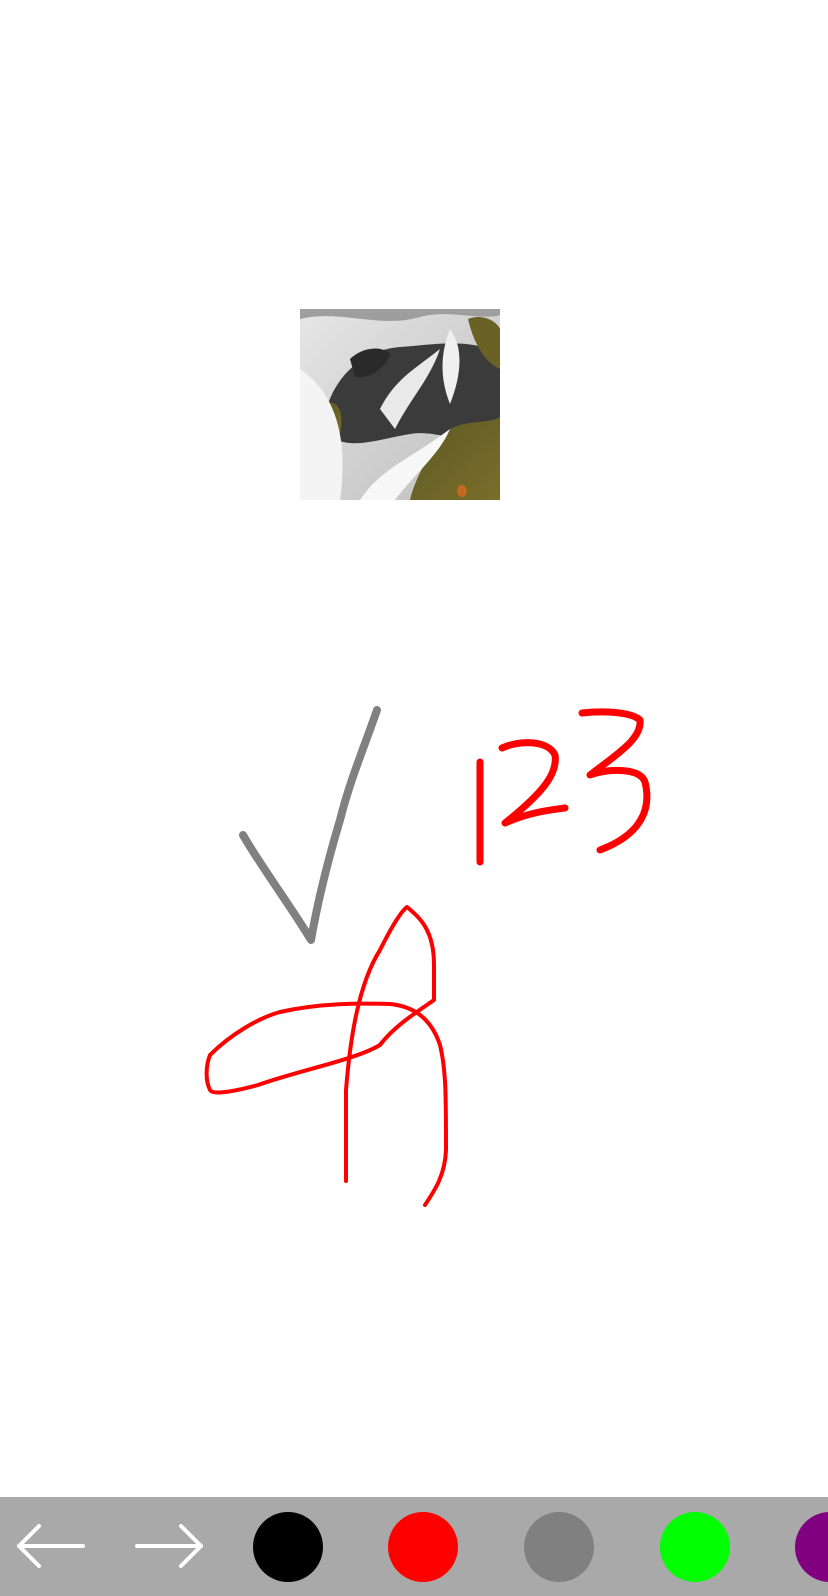 The height and width of the screenshot is (1596, 828). I want to click on redo-button, so click(171, 1546).